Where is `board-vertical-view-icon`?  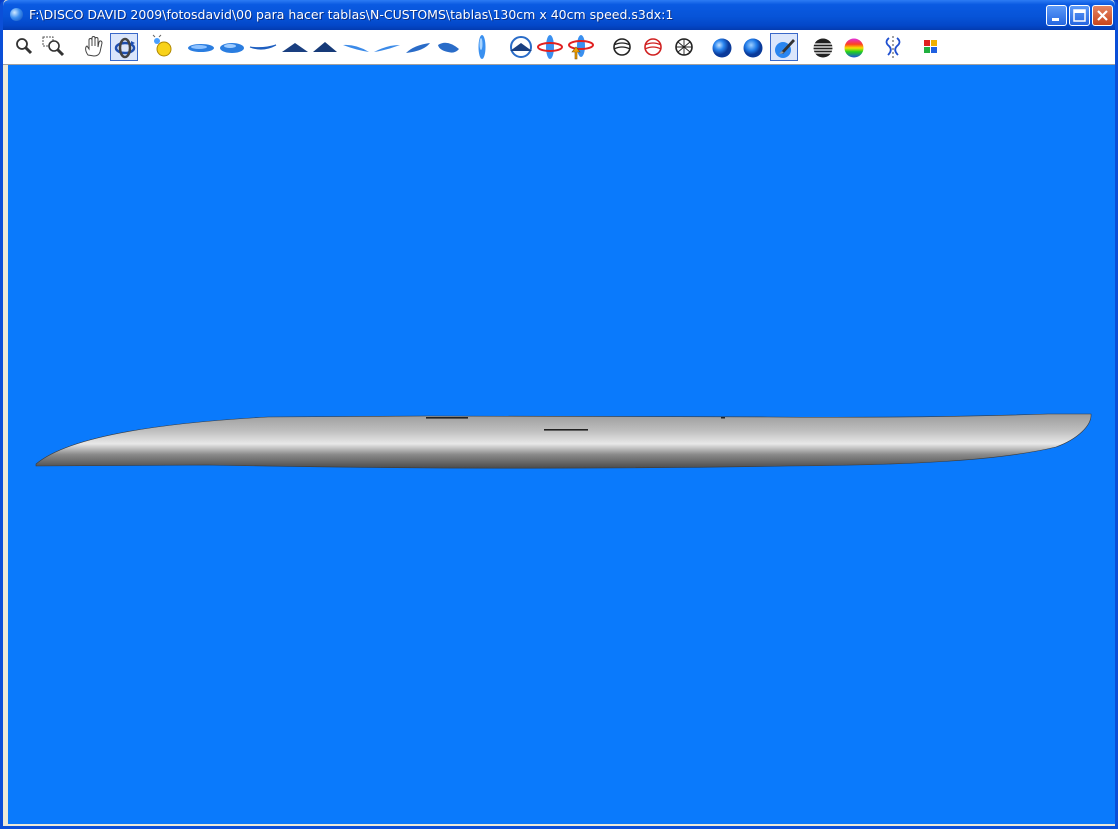
board-vertical-view-icon is located at coordinates (482, 47).